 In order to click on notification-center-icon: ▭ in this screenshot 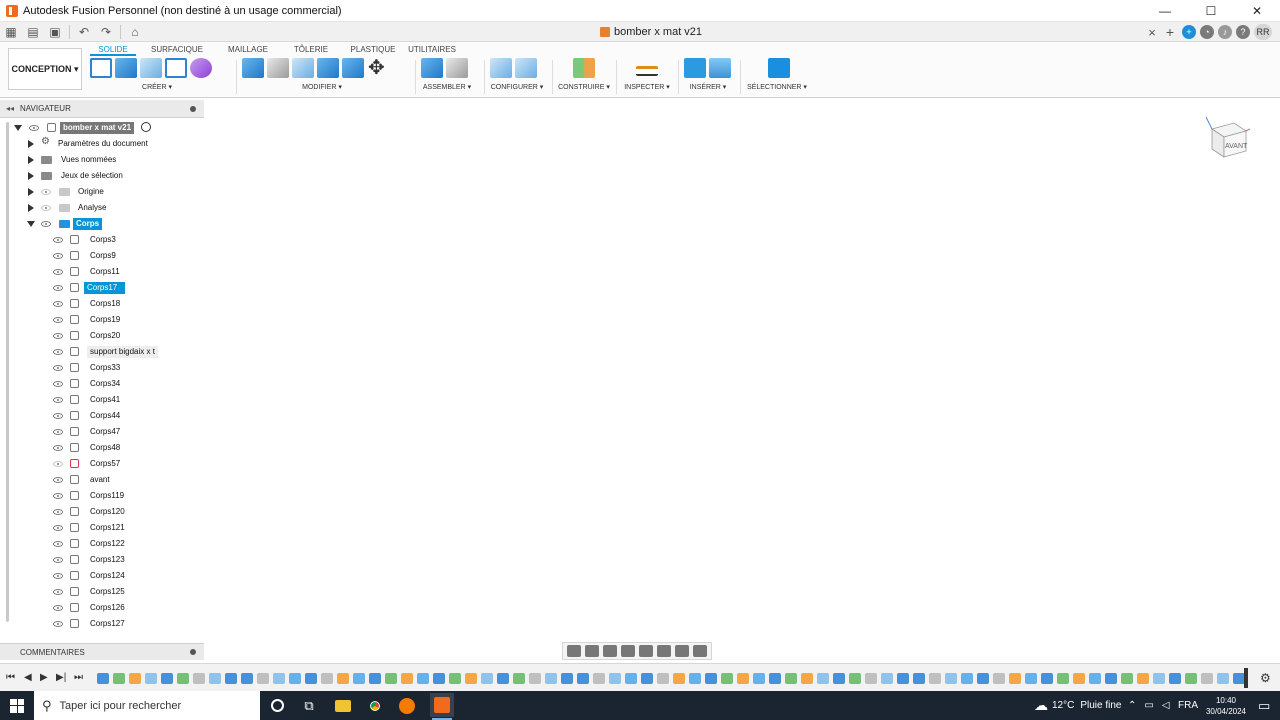, I will do `click(1264, 705)`.